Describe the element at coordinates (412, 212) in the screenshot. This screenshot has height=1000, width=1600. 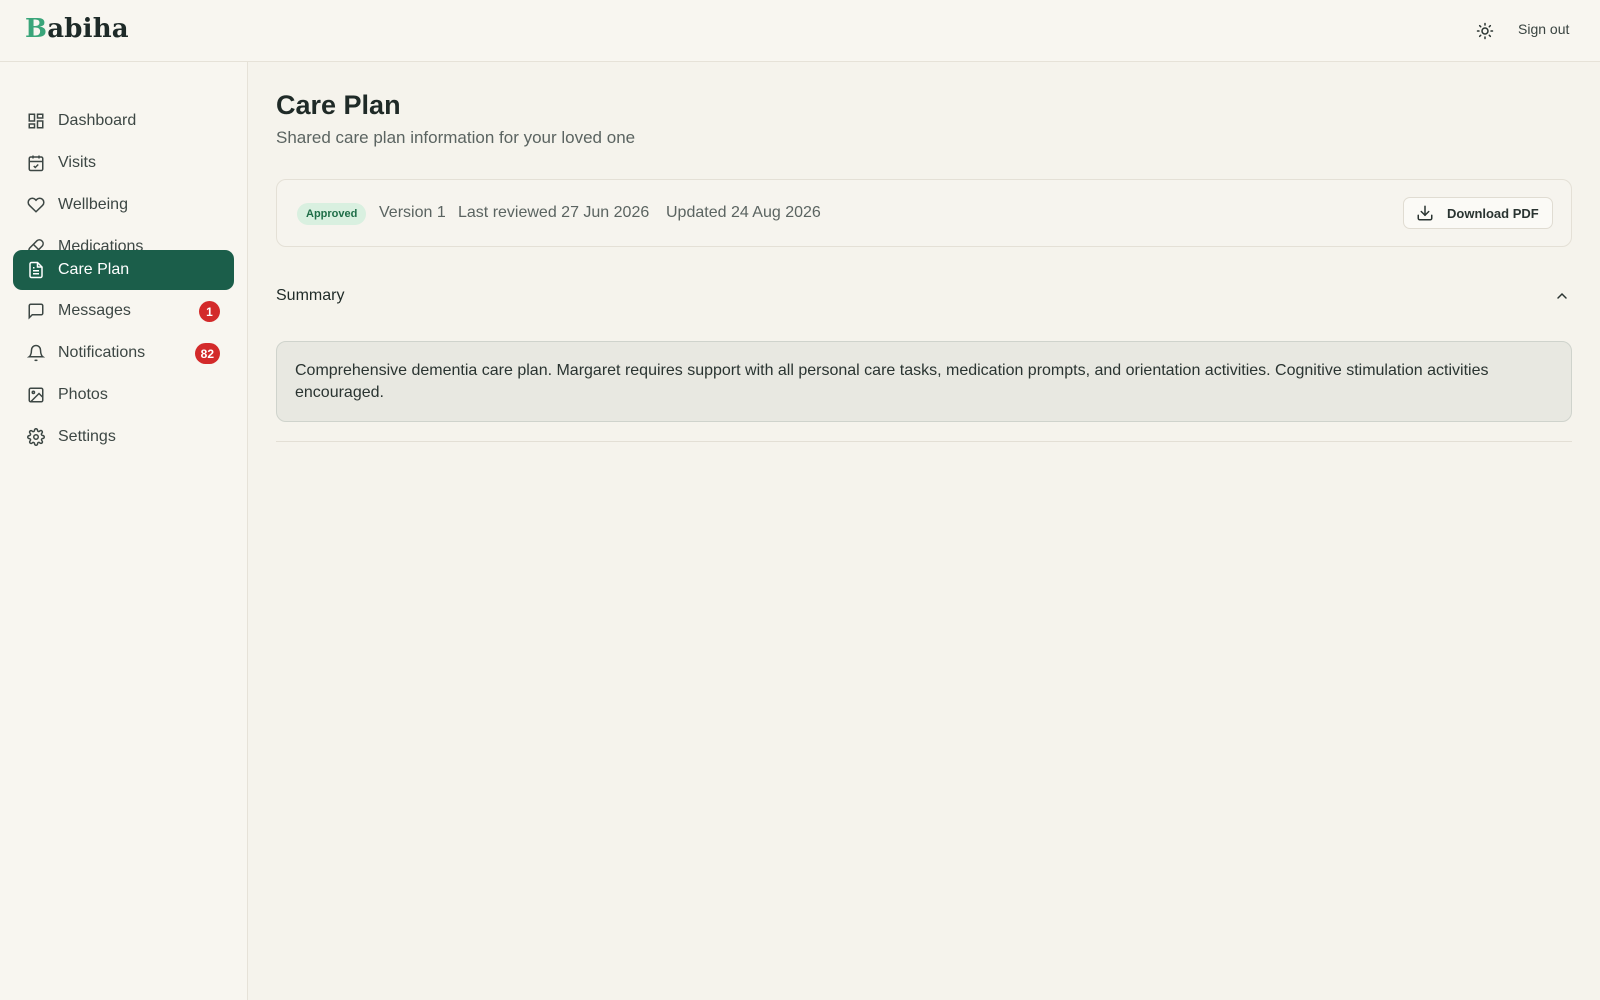
I see `version-text: Version 1` at that location.